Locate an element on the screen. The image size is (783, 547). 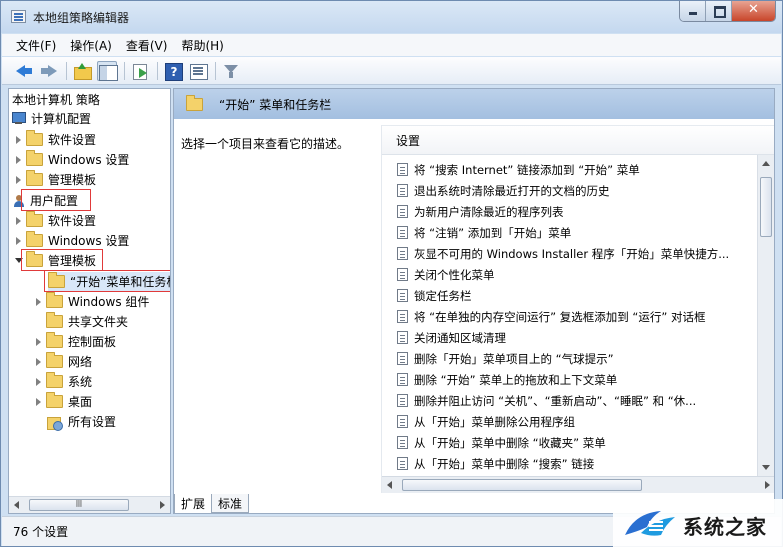
view-tabs: 扩展 标准 is located at coordinates (212, 503).